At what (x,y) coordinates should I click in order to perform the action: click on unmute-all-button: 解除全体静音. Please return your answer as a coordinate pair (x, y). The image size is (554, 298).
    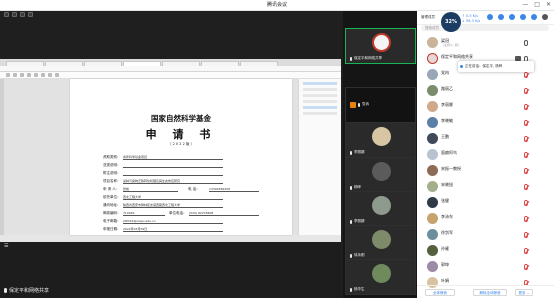
    Looking at the image, I should click on (490, 292).